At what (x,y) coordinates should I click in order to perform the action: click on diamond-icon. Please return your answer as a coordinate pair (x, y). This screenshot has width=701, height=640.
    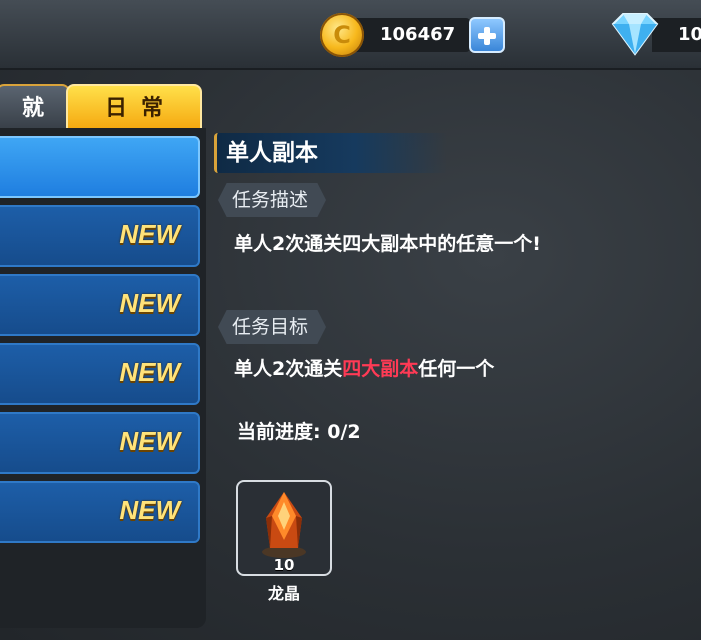
    Looking at the image, I should click on (635, 34).